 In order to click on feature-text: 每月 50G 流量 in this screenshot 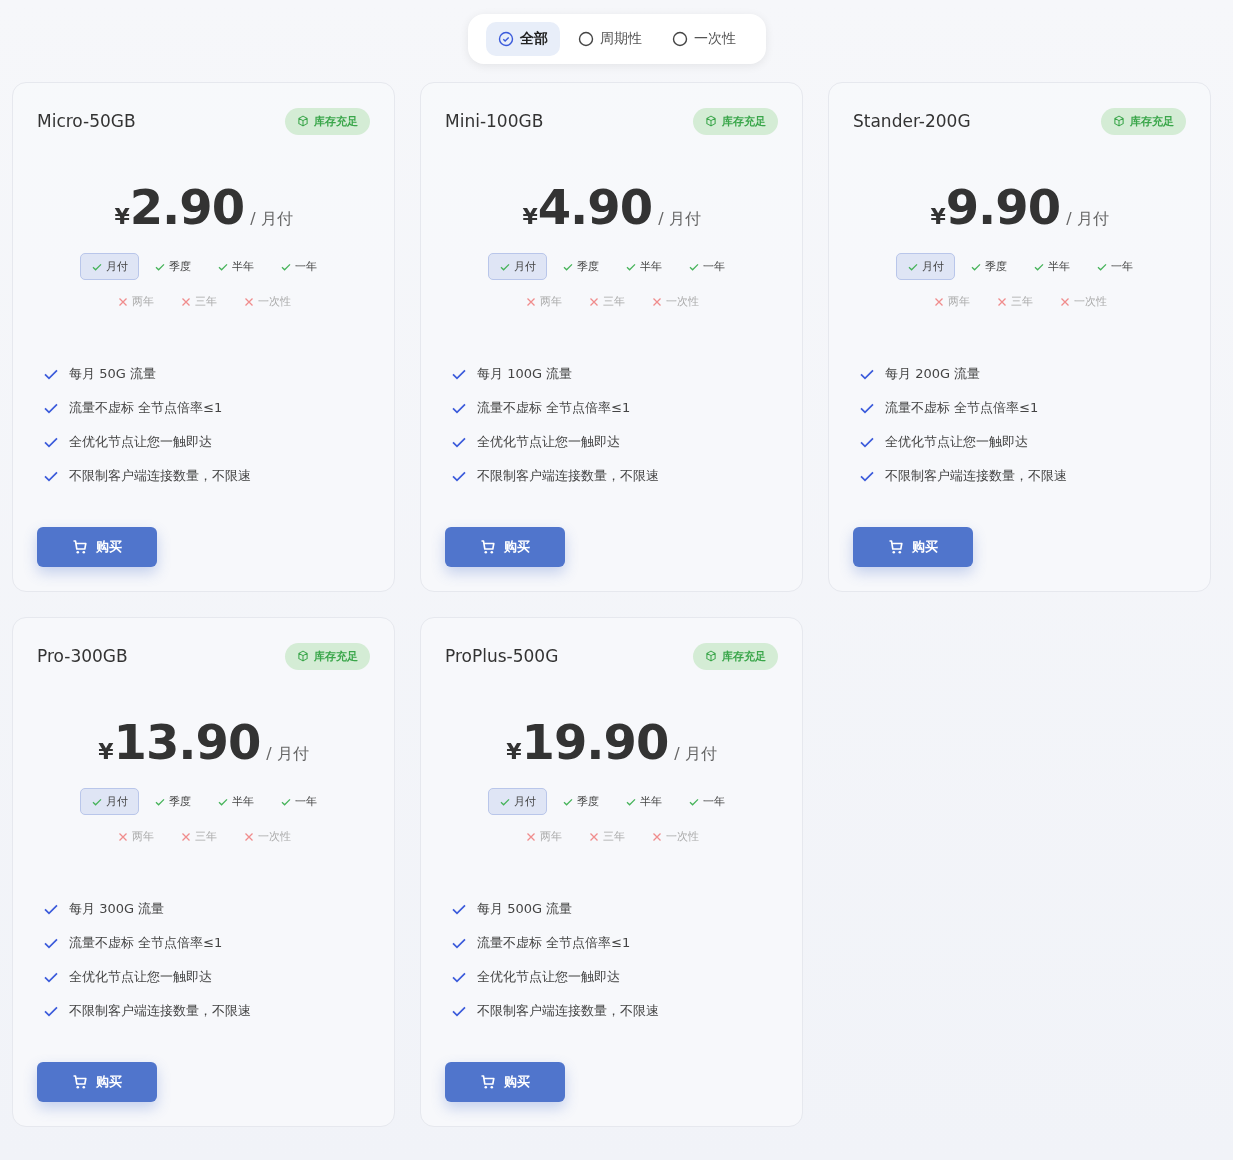, I will do `click(112, 374)`.